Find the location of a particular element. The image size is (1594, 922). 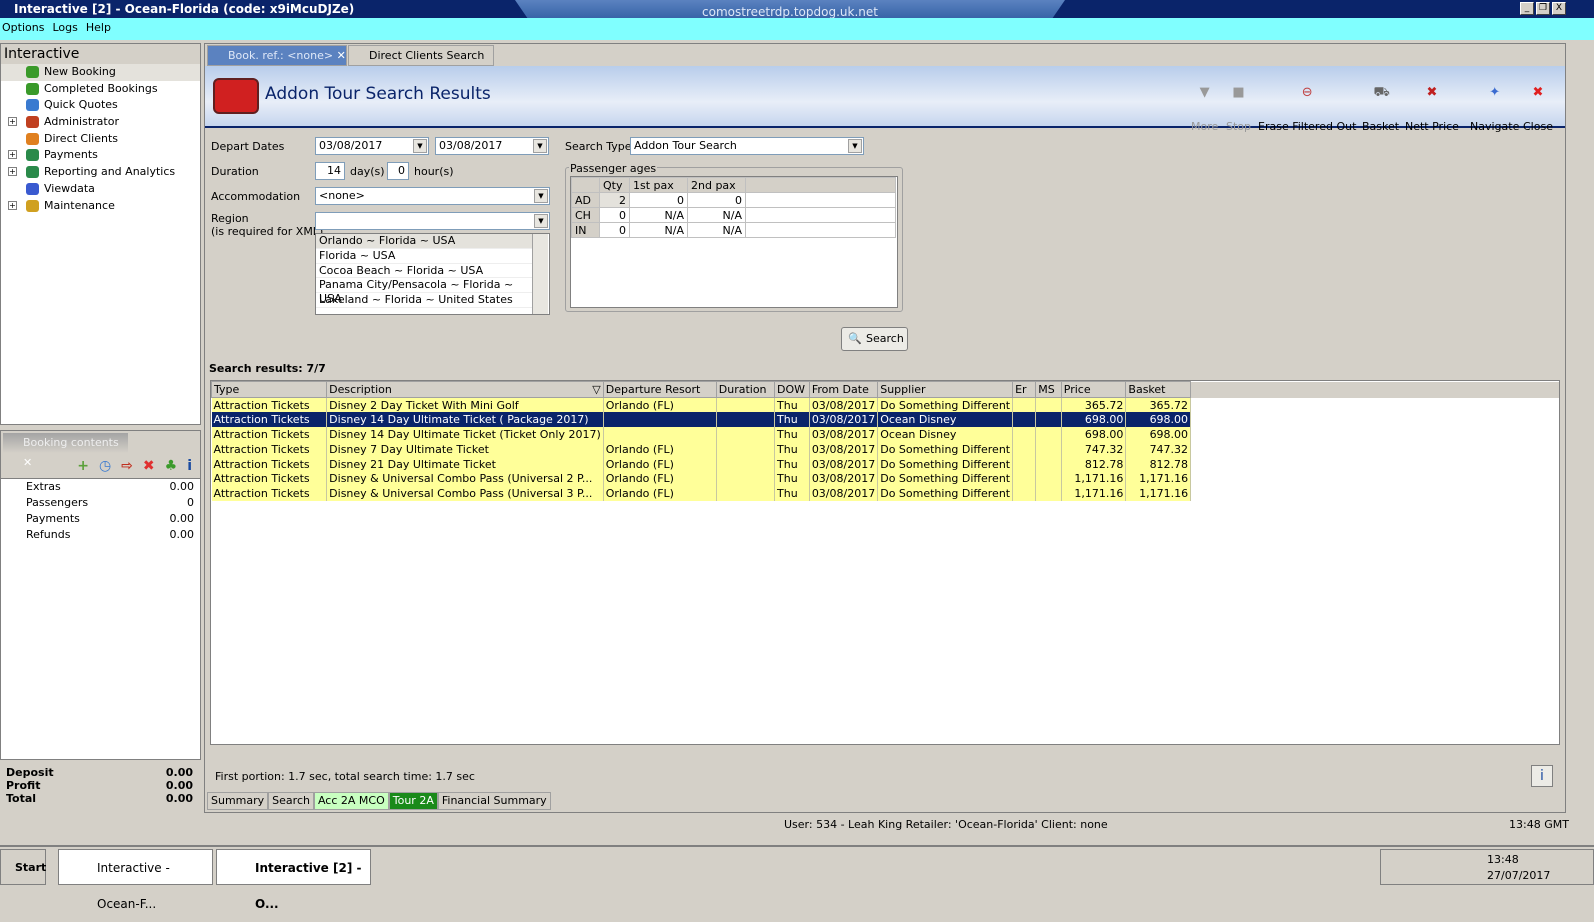

bottom-tab: Acc 2A MCO is located at coordinates (351, 801).